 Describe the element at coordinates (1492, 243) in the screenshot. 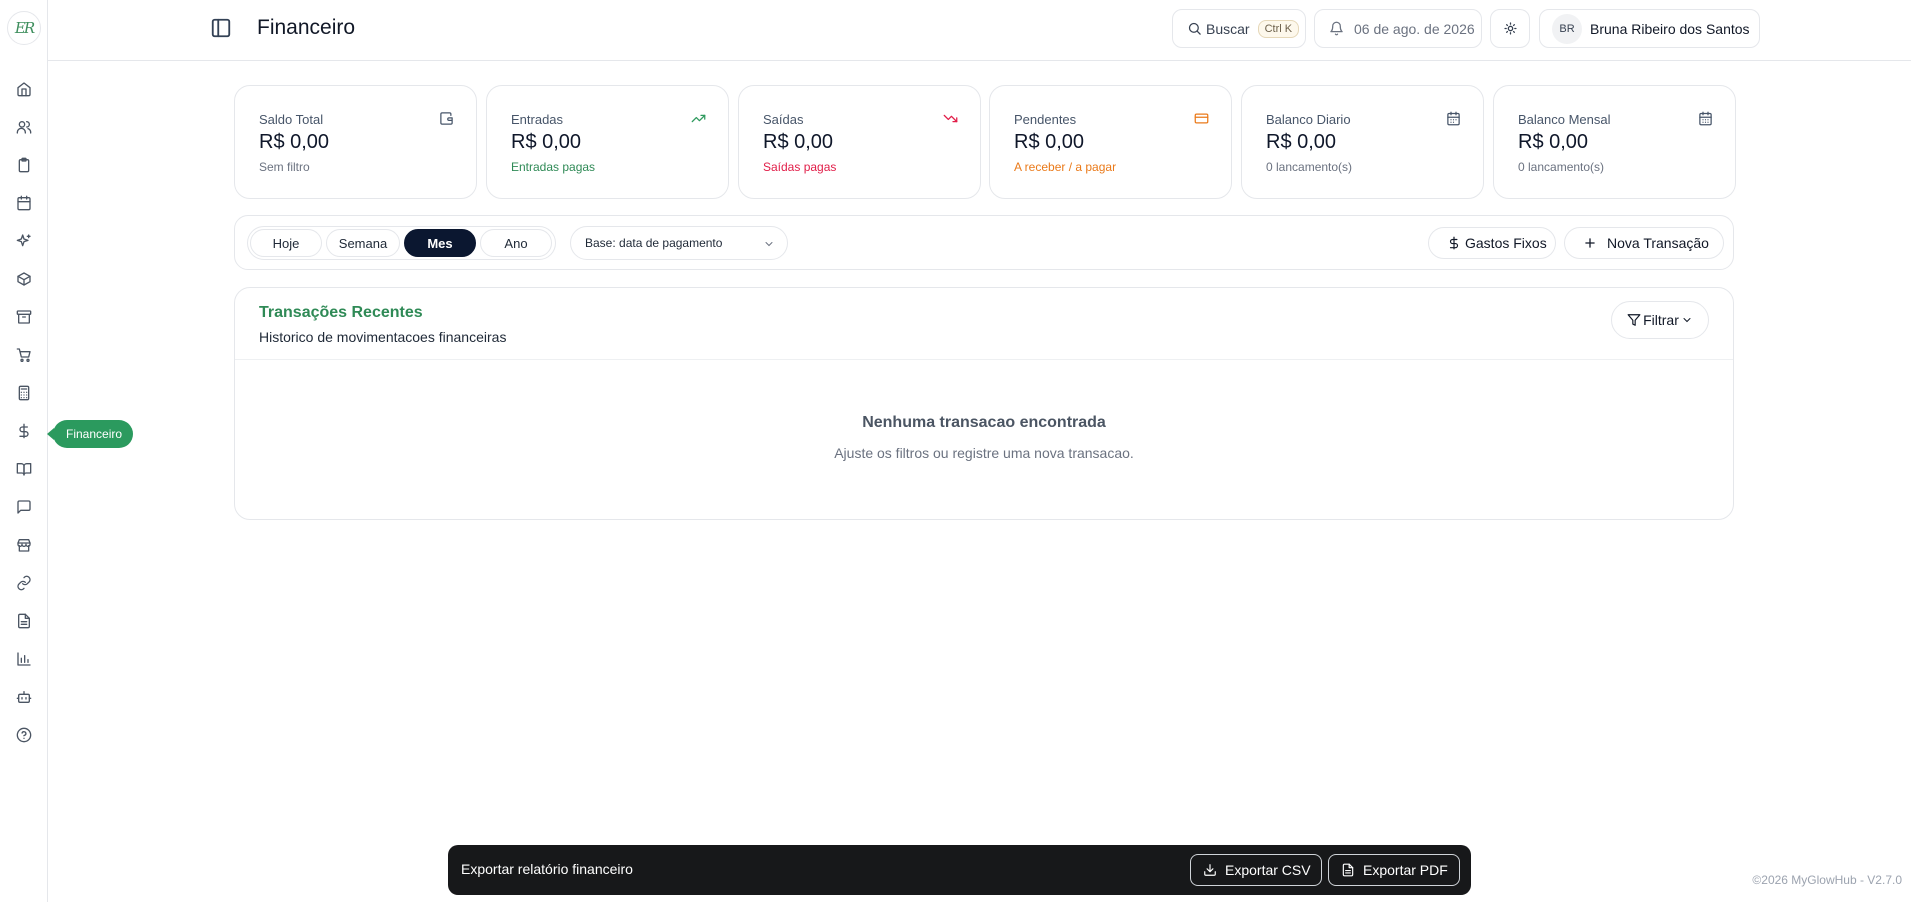

I see `fixed-costs-button: Gastos Fixos` at that location.